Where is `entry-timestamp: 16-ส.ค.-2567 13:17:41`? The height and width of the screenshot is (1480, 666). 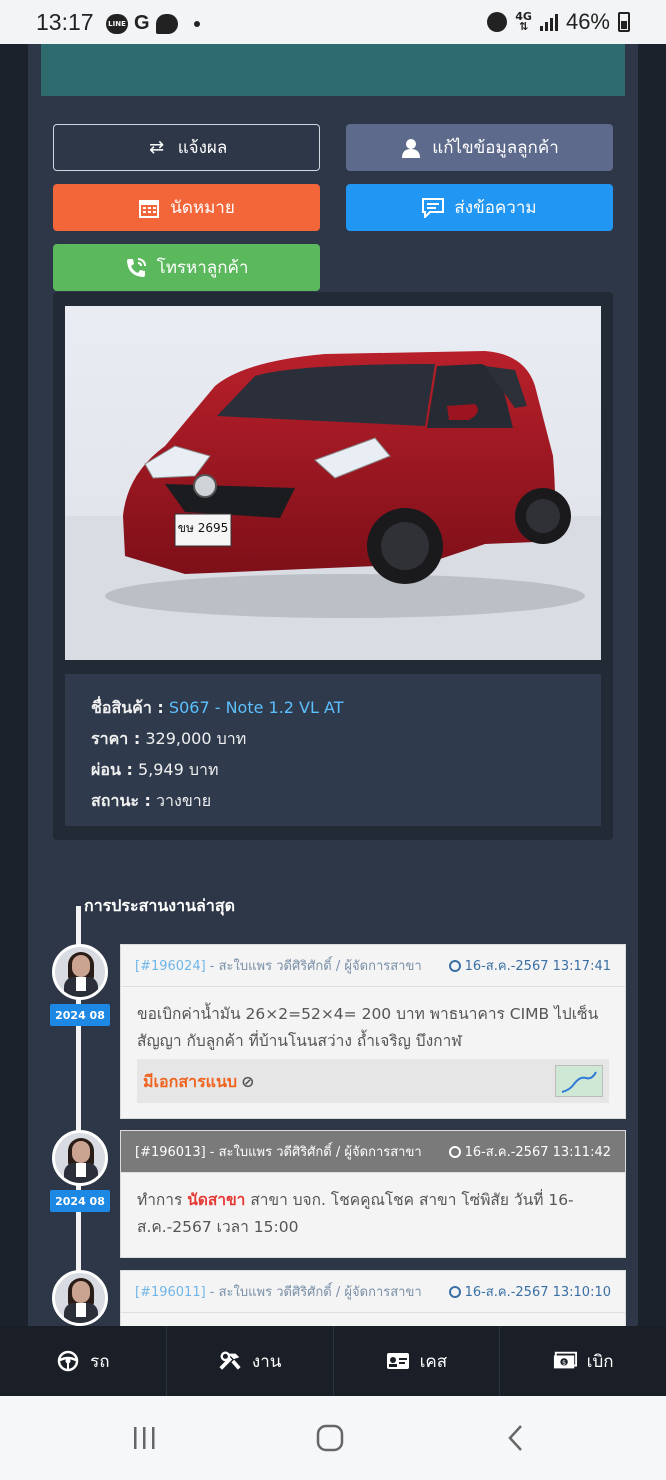 entry-timestamp: 16-ส.ค.-2567 13:17:41 is located at coordinates (529, 965).